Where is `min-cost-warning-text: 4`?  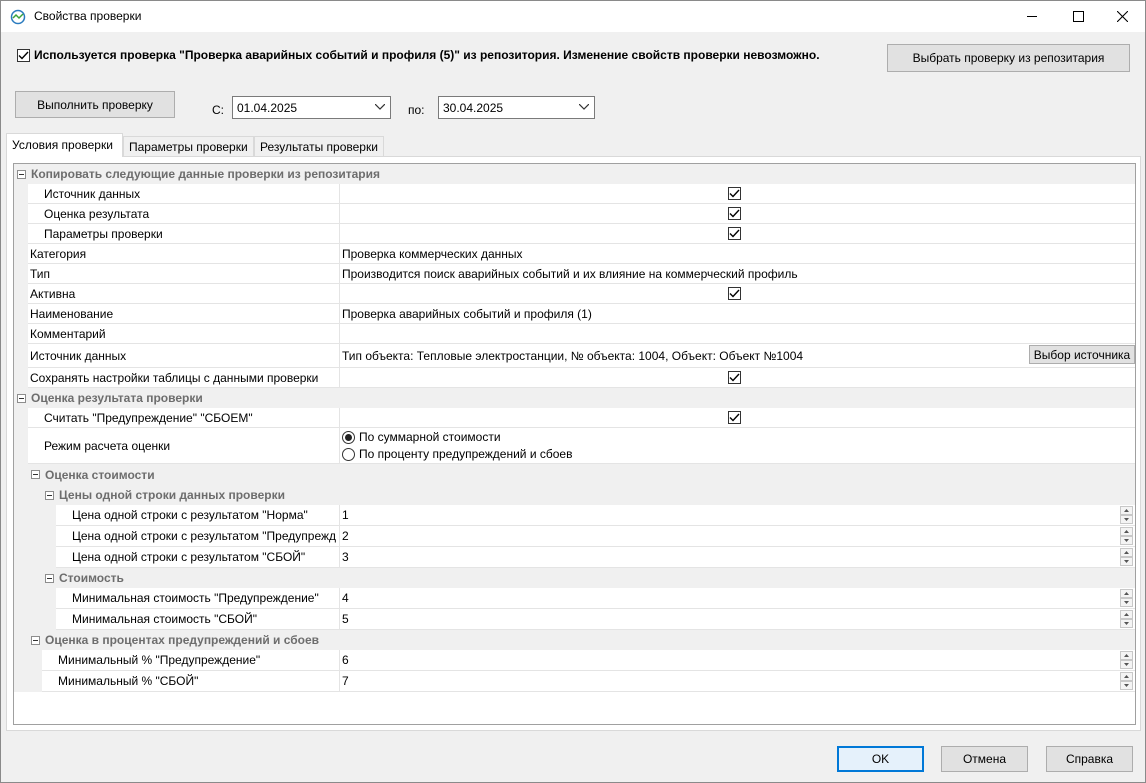
min-cost-warning-text: 4 is located at coordinates (345, 598).